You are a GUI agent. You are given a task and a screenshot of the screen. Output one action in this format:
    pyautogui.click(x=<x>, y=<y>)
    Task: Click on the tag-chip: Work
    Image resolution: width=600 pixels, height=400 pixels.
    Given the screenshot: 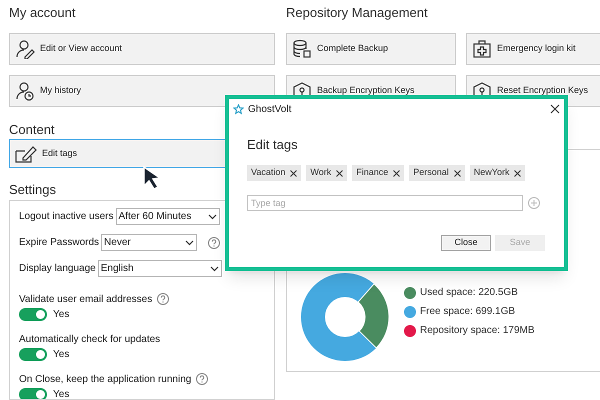 What is the action you would take?
    pyautogui.click(x=327, y=173)
    